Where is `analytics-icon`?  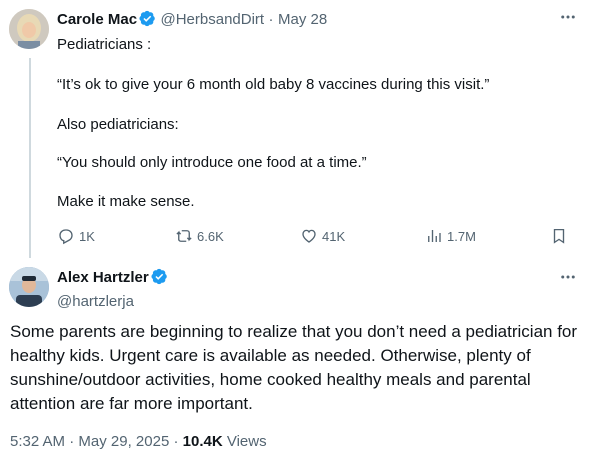
analytics-icon is located at coordinates (434, 236).